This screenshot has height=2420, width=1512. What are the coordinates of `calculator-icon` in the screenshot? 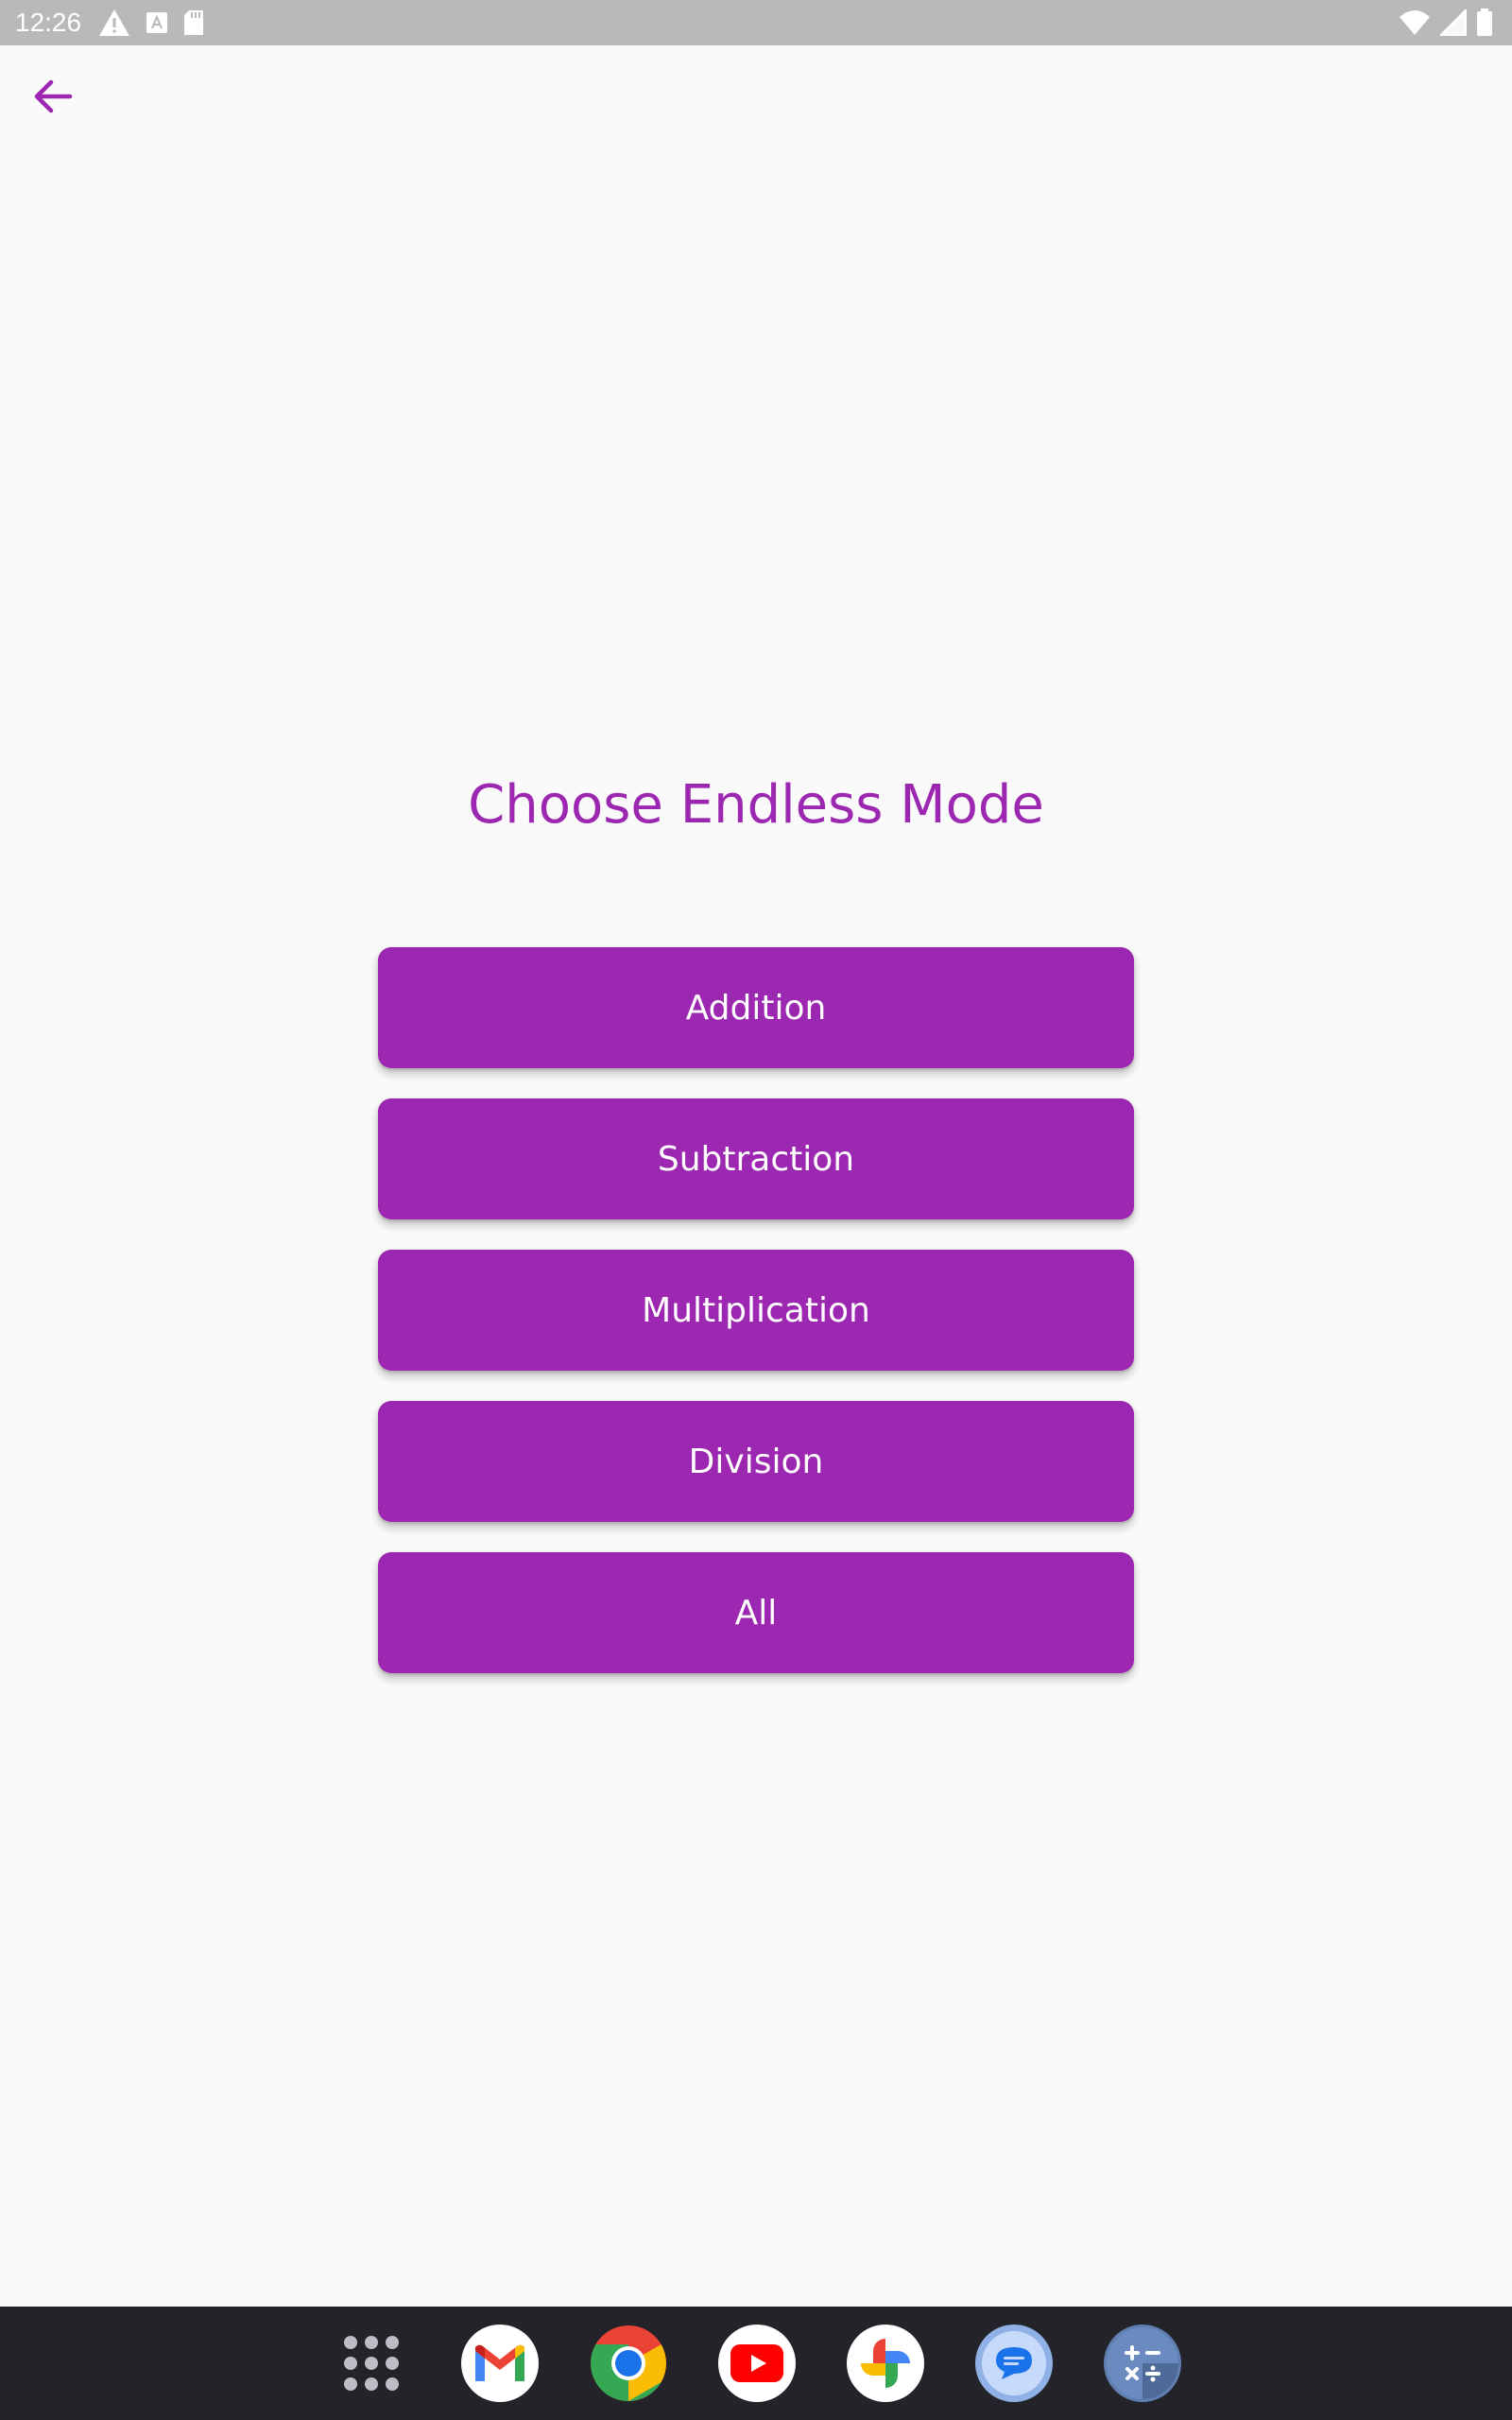 It's located at (1142, 2363).